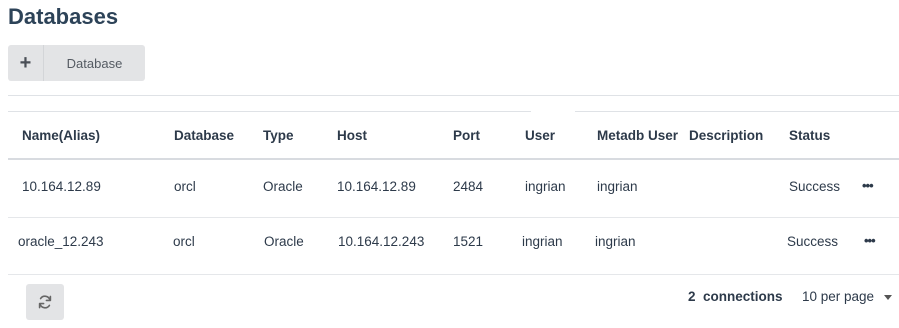 This screenshot has height=328, width=899. Describe the element at coordinates (692, 296) in the screenshot. I see `connection-count-value: 2` at that location.